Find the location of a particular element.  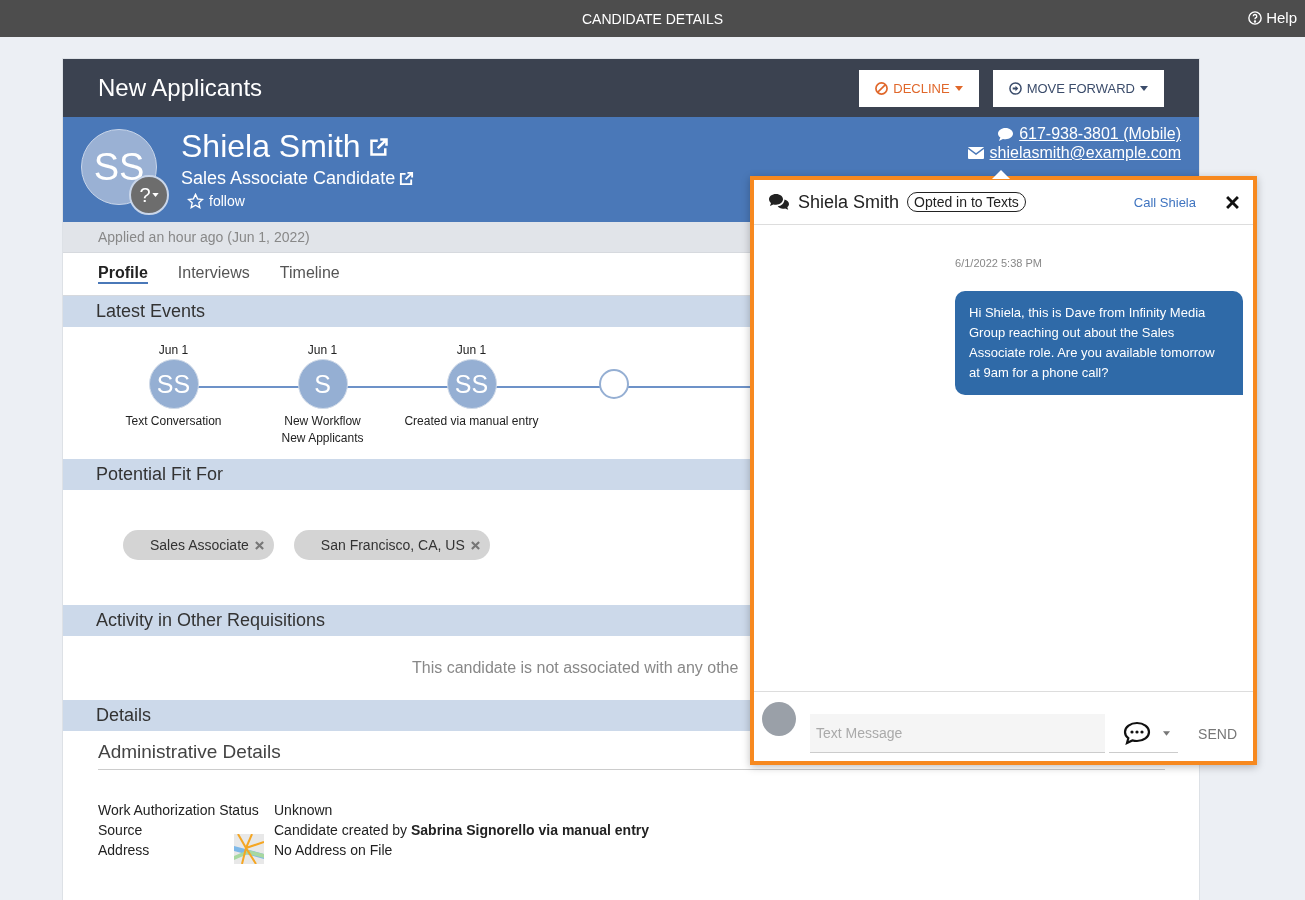

message-input: Text Message is located at coordinates (957, 733).